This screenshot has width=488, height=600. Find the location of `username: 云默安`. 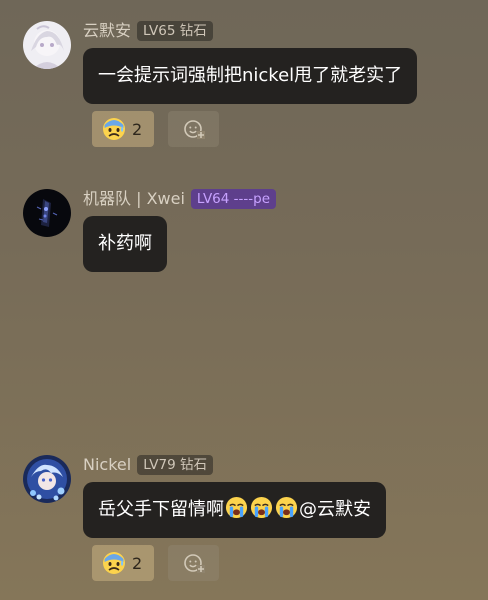

username: 云默安 is located at coordinates (107, 31).